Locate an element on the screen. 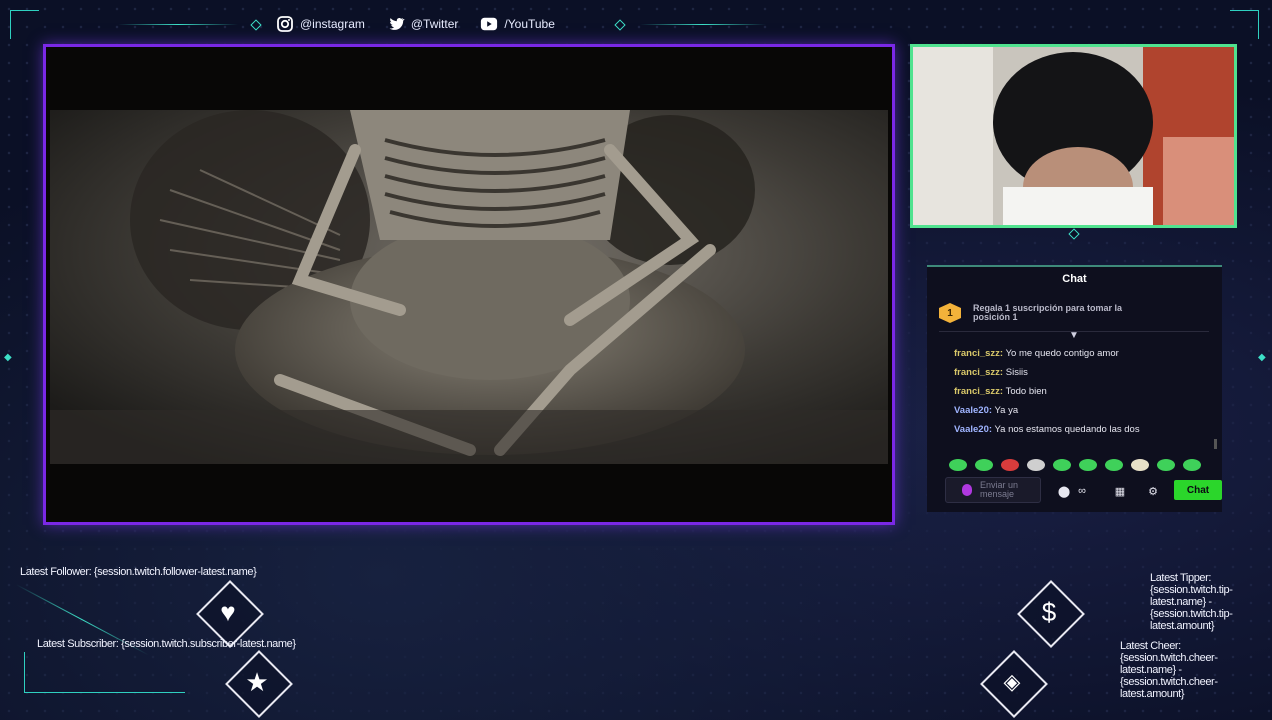 The image size is (1272, 720). youtube-handle: /YouTube is located at coordinates (529, 24).